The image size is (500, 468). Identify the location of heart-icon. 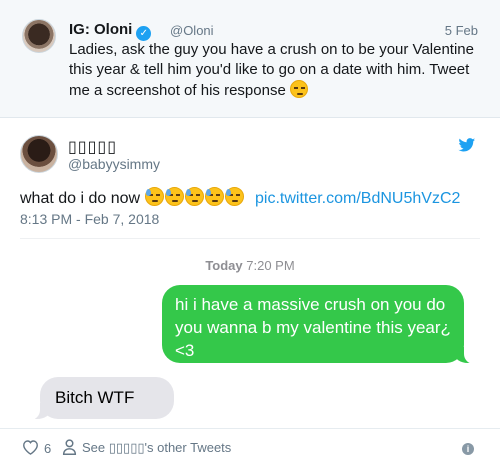
(30, 447).